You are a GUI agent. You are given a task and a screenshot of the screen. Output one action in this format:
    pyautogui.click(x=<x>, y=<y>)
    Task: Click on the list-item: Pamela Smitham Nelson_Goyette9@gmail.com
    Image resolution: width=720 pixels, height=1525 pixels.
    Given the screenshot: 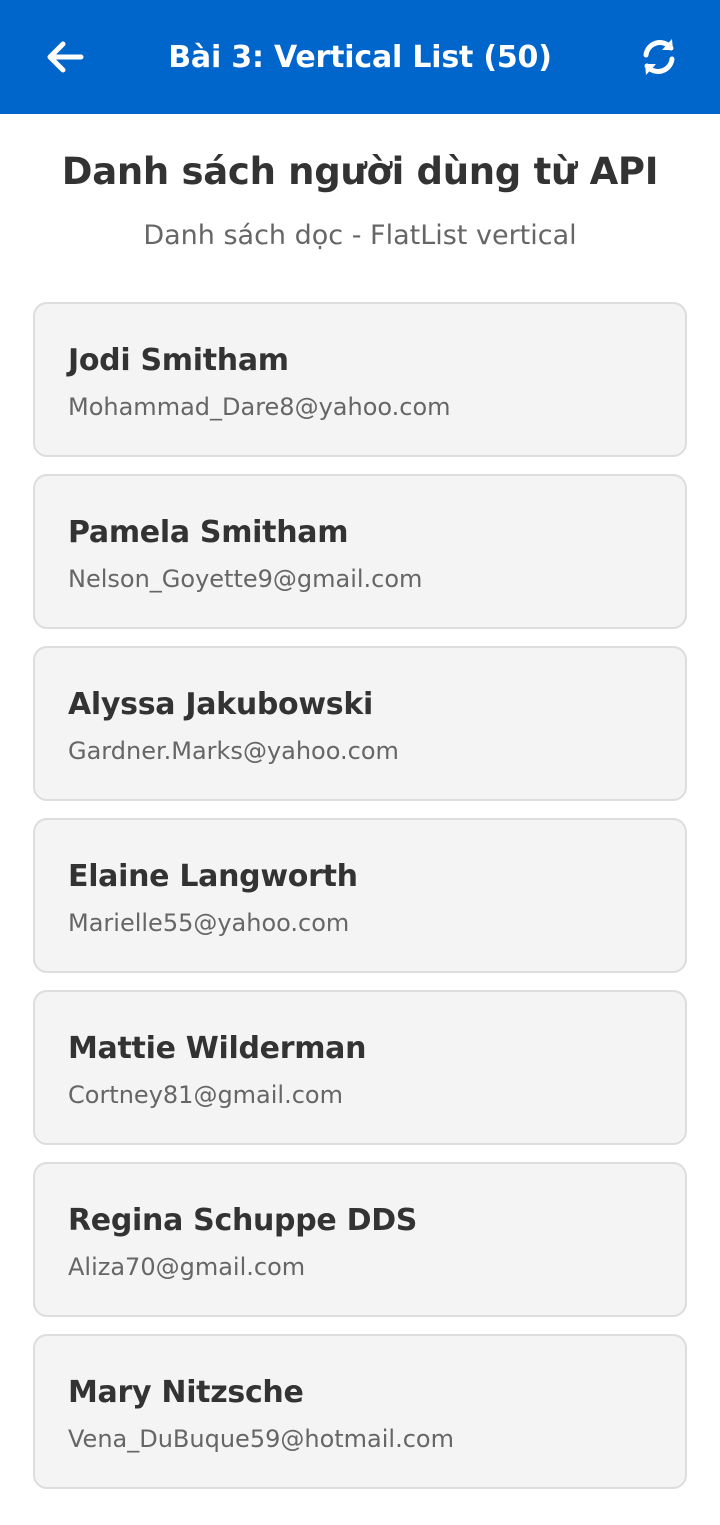 What is the action you would take?
    pyautogui.click(x=360, y=551)
    